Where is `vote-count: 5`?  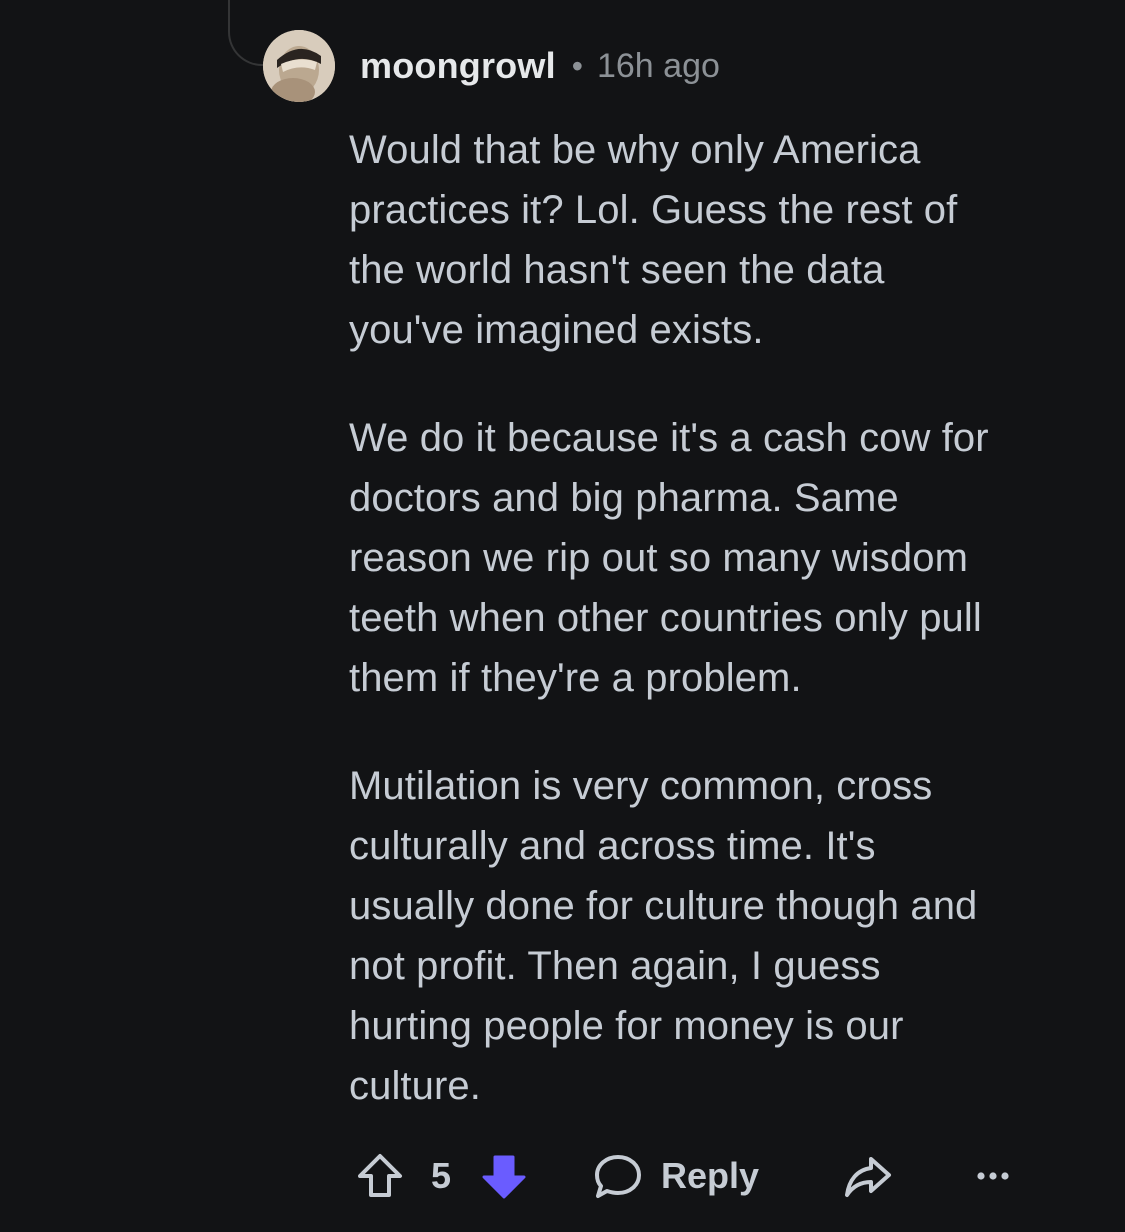 vote-count: 5 is located at coordinates (441, 1175).